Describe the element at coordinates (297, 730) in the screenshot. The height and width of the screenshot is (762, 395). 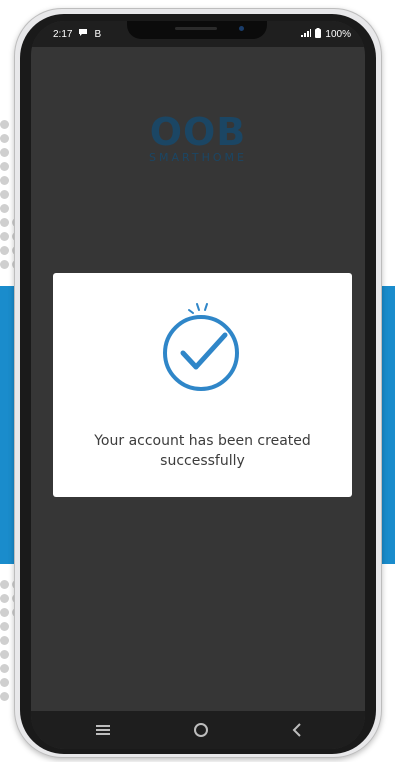
I see `back-icon` at that location.